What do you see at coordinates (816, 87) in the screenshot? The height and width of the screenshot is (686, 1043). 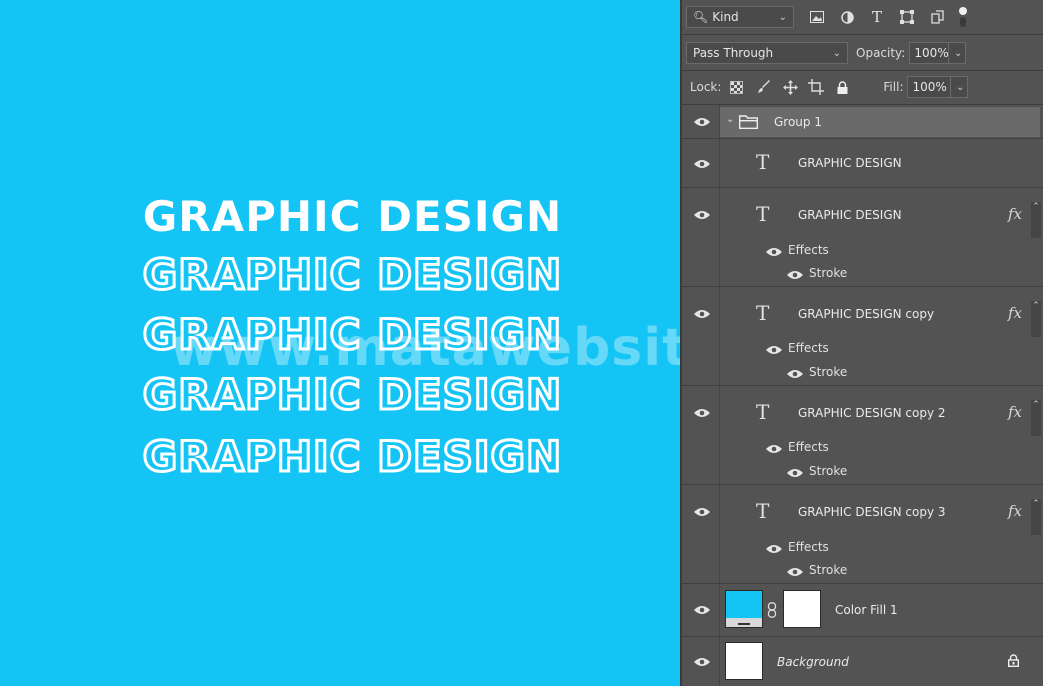 I see `lock-artboard-icon` at bounding box center [816, 87].